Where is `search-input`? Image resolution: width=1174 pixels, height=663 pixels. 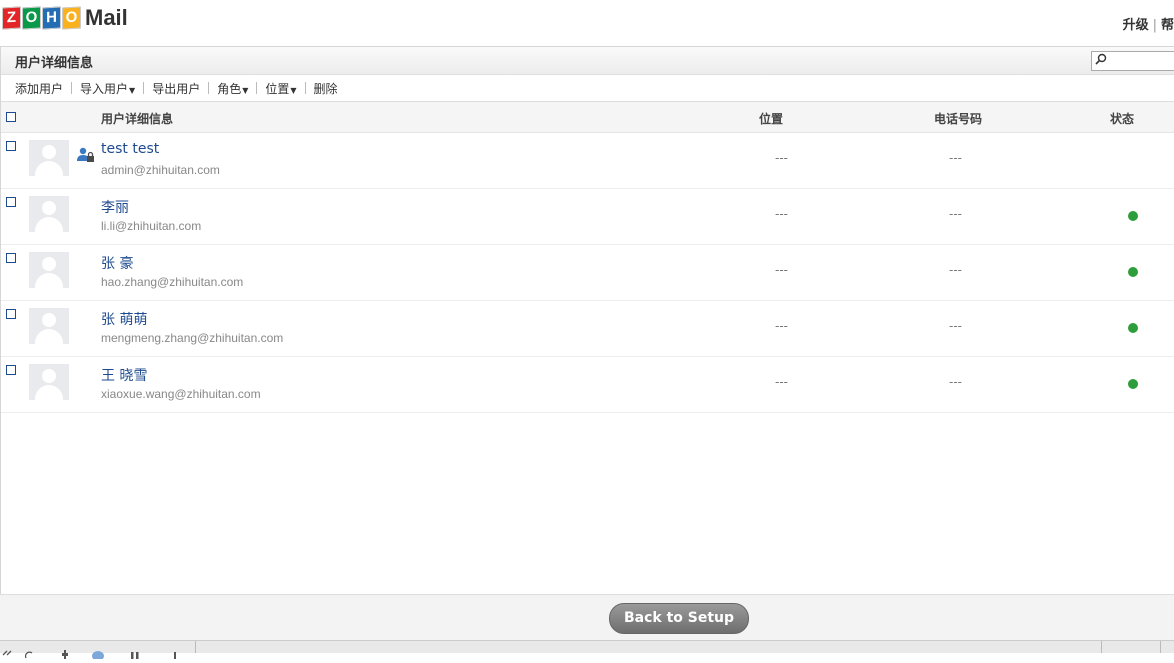 search-input is located at coordinates (1132, 61).